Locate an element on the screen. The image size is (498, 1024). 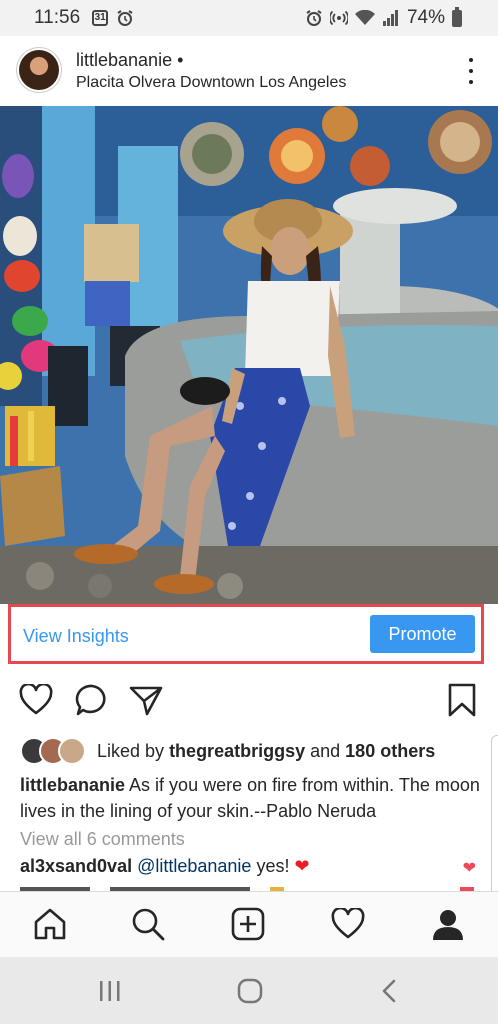
home-icon is located at coordinates (50, 924).